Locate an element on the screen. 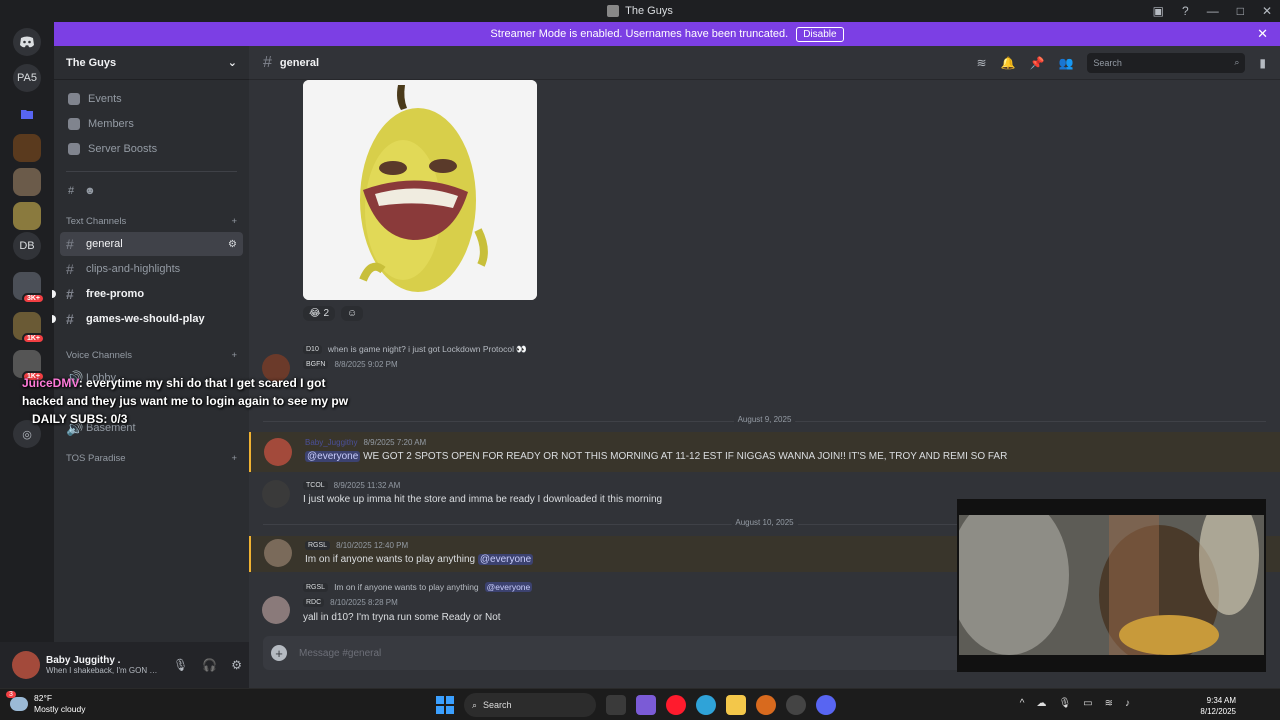 This screenshot has height=720, width=1280. wifi-icon: ≋ is located at coordinates (1109, 703).